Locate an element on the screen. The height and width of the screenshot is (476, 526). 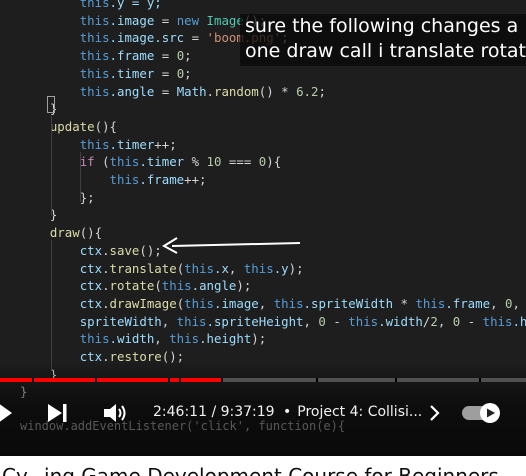
code-token: ); is located at coordinates (296, 268).